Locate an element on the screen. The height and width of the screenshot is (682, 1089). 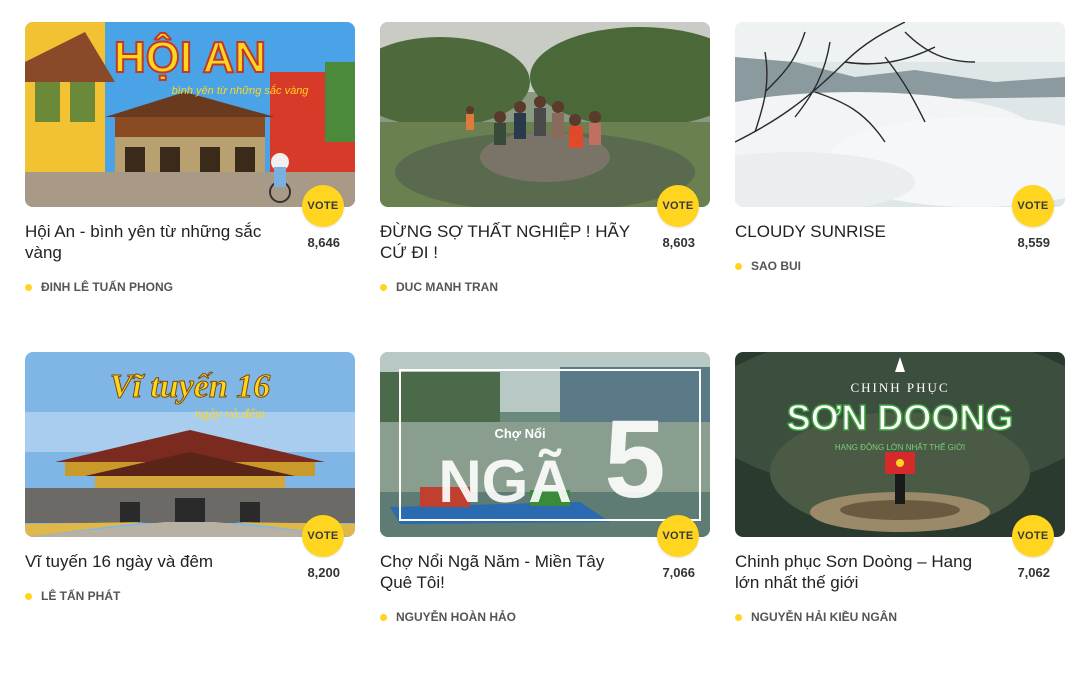
vote-count: 7,062 is located at coordinates (1033, 572).